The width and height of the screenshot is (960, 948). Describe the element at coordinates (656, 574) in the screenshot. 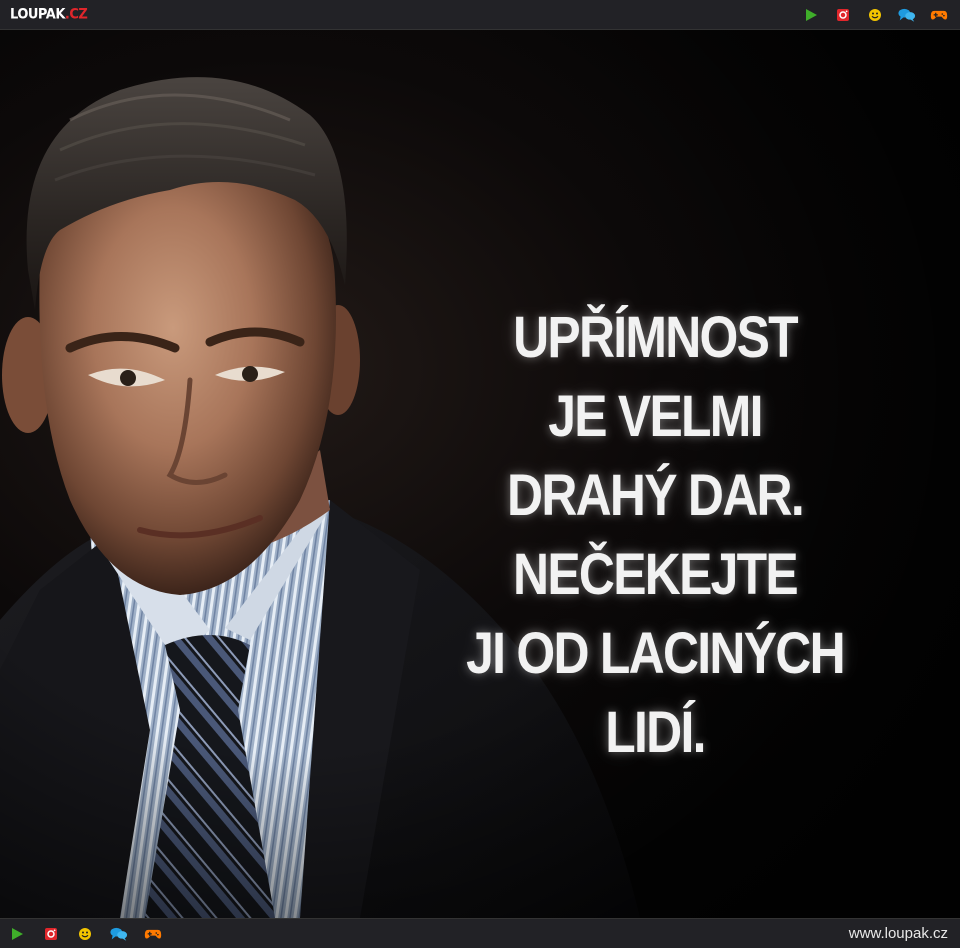

I see `quote-line: NEČEKEJTE` at that location.